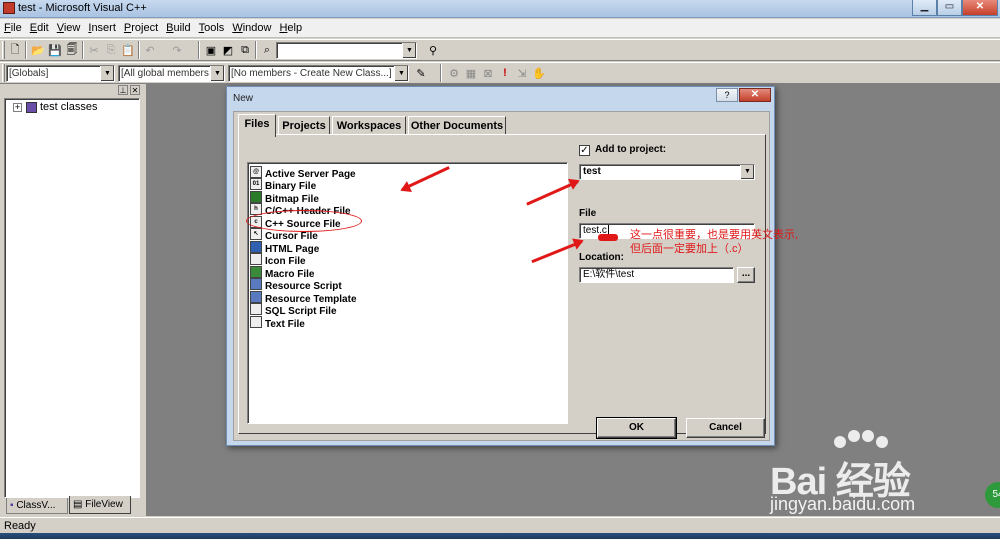 The image size is (1000, 539). What do you see at coordinates (278, 260) in the screenshot?
I see `list-item: Icon File` at bounding box center [278, 260].